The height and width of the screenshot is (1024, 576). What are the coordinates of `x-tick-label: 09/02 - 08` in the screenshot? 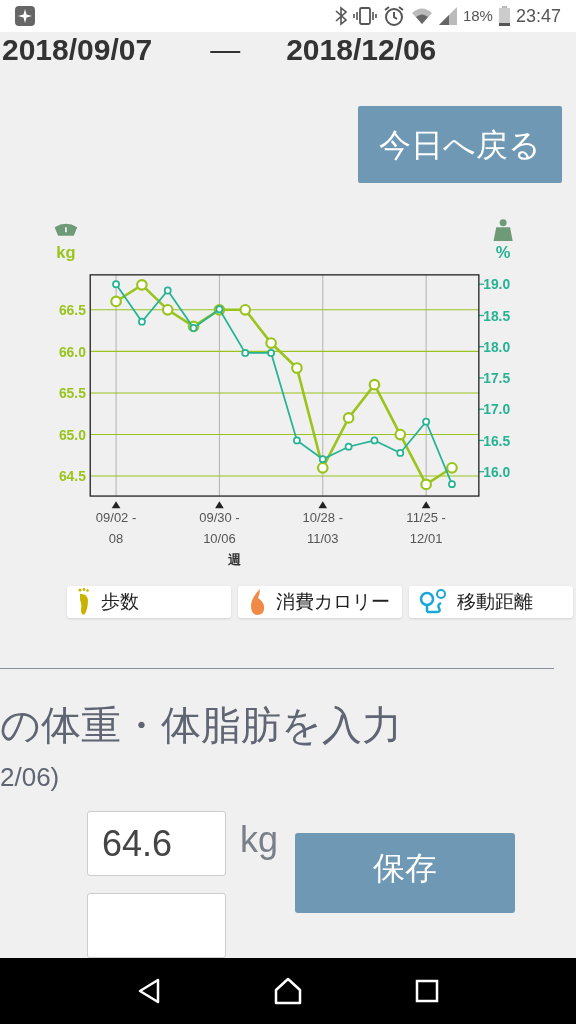 It's located at (116, 528).